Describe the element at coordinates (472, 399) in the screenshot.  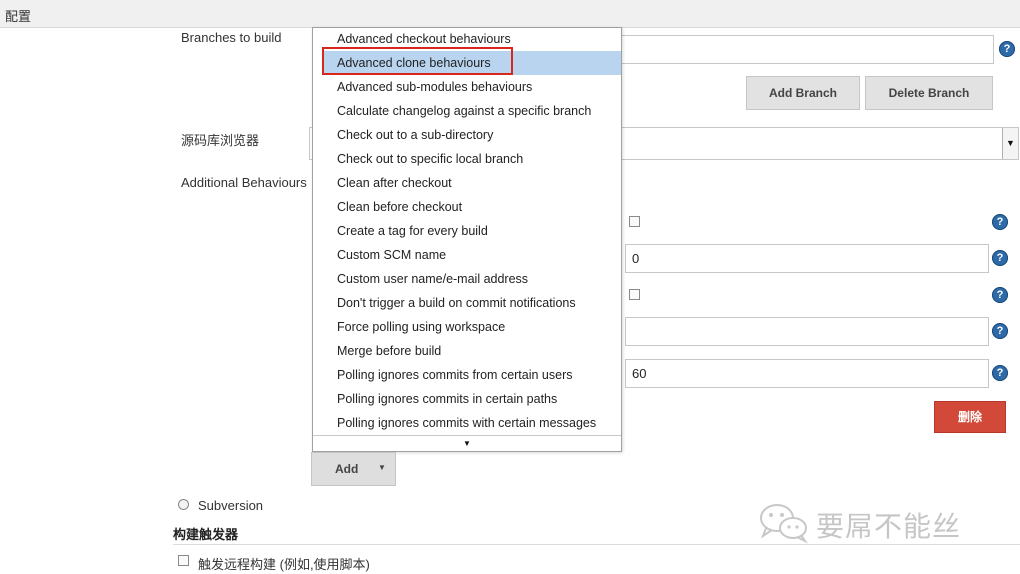
I see `dropdown-item: Polling ignores commits in certain paths` at that location.